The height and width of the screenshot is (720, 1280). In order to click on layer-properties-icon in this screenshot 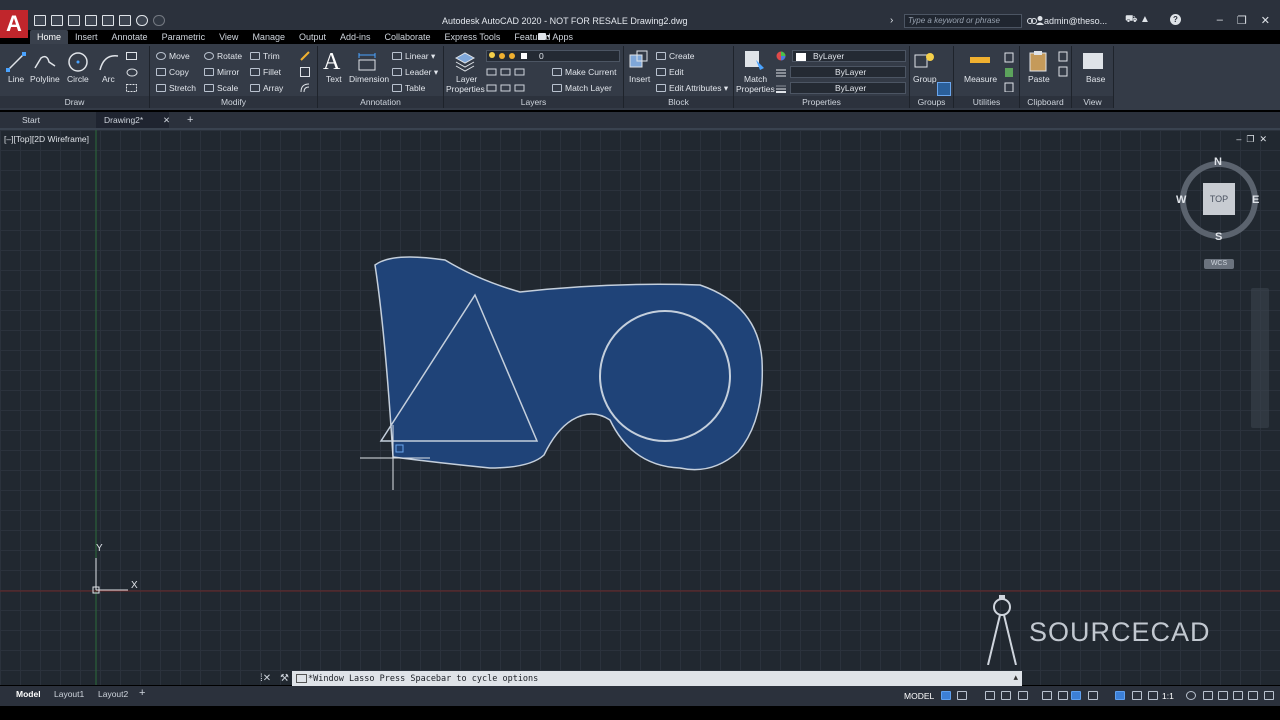, I will do `click(465, 62)`.